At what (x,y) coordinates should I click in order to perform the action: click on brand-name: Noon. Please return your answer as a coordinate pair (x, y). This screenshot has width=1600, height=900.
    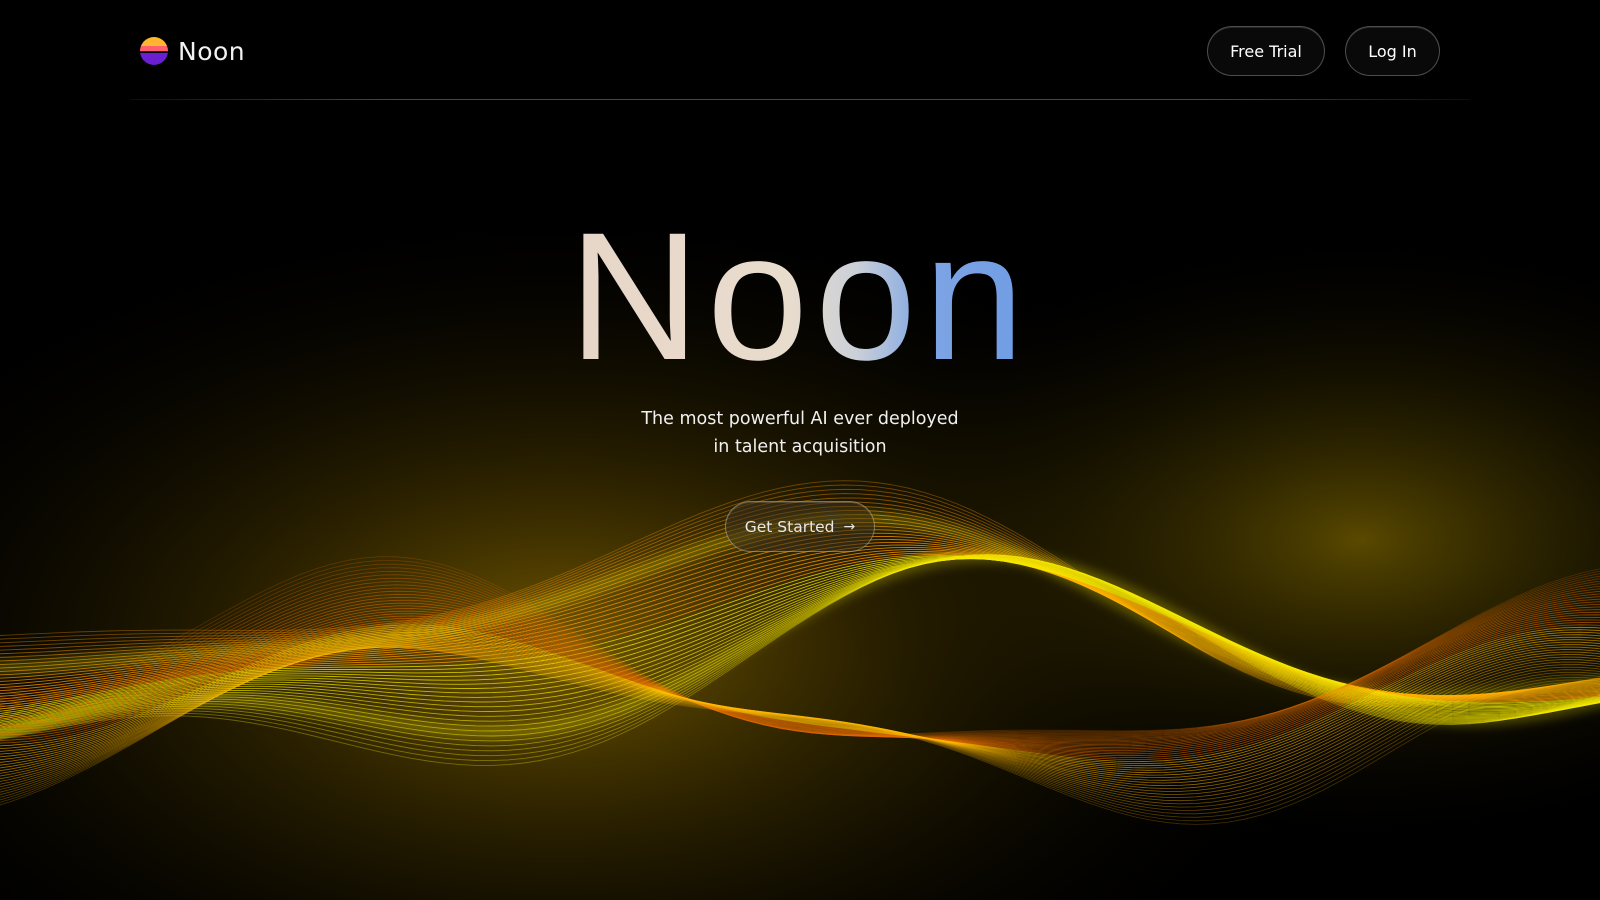
    Looking at the image, I should click on (212, 51).